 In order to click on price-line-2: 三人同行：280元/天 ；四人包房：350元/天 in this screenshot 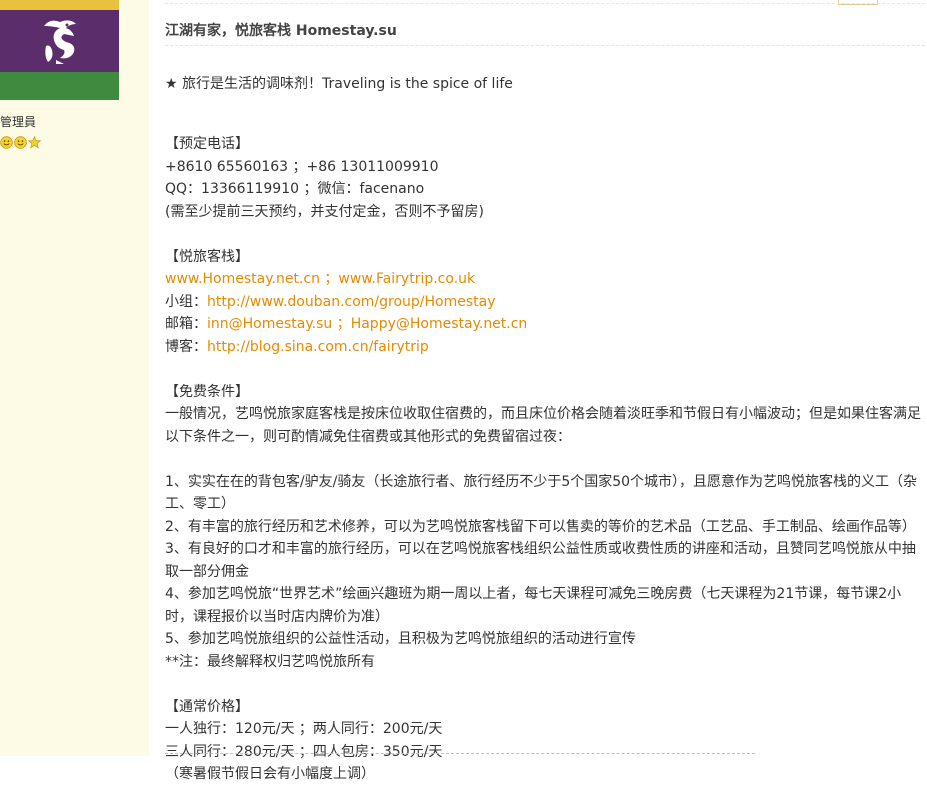, I will do `click(304, 751)`.